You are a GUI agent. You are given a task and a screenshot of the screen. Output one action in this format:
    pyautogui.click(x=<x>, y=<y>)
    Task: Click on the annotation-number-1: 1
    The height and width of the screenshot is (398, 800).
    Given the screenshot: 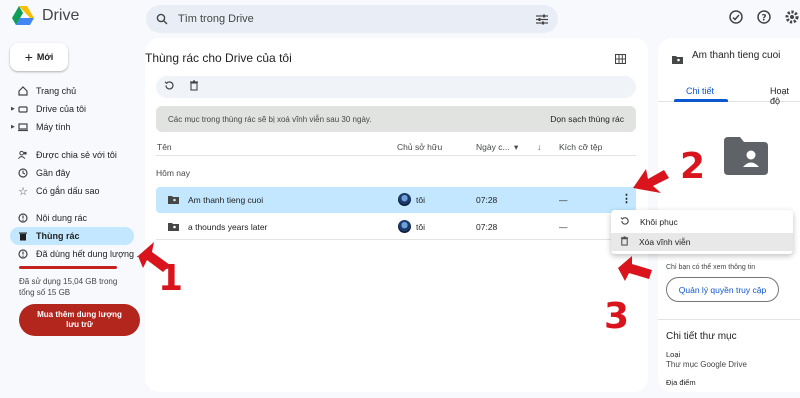 What is the action you would take?
    pyautogui.click(x=171, y=278)
    